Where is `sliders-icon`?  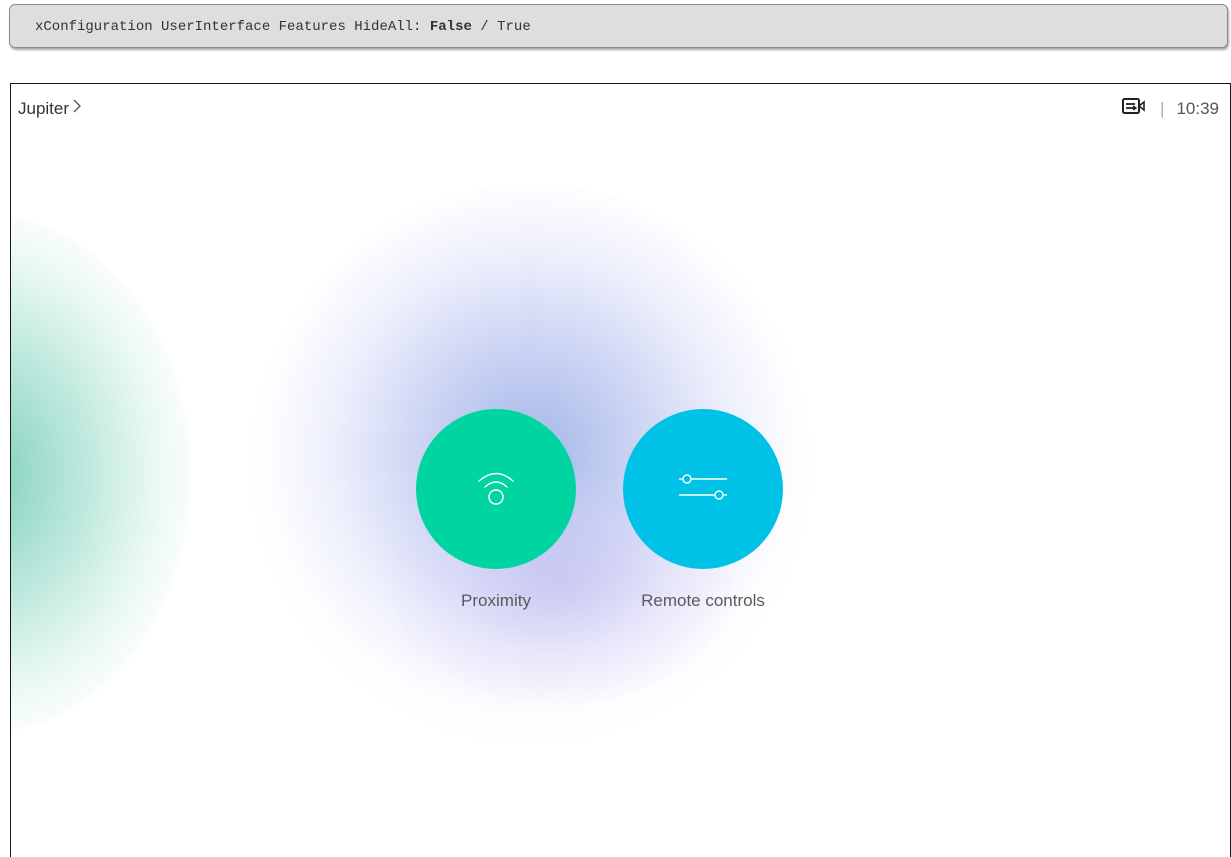
sliders-icon is located at coordinates (703, 489).